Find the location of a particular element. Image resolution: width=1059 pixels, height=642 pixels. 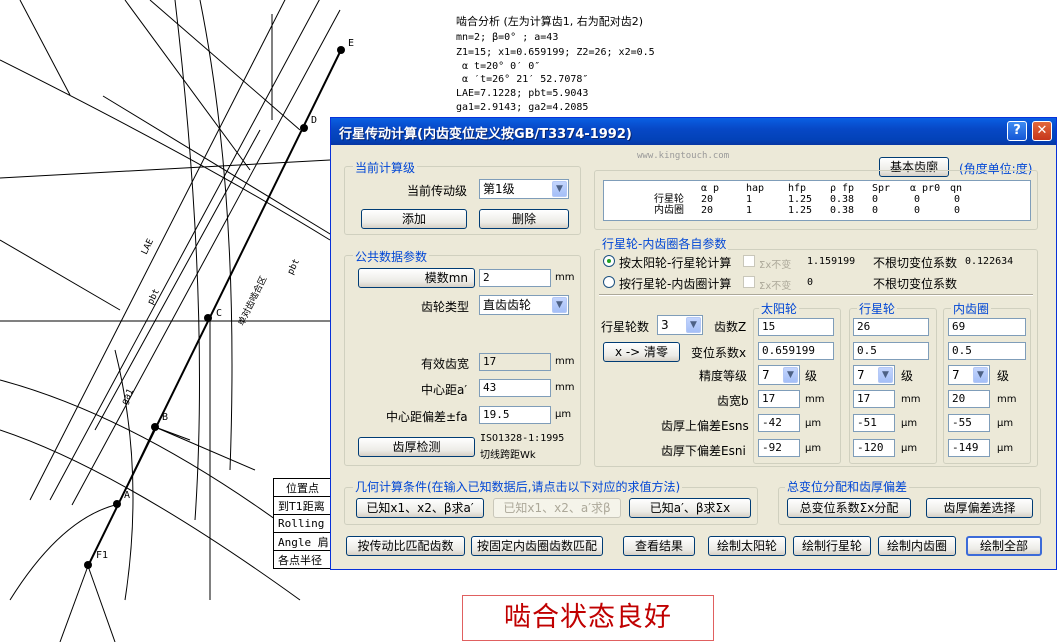

planet-lower-dev-unit: μm is located at coordinates (909, 448).